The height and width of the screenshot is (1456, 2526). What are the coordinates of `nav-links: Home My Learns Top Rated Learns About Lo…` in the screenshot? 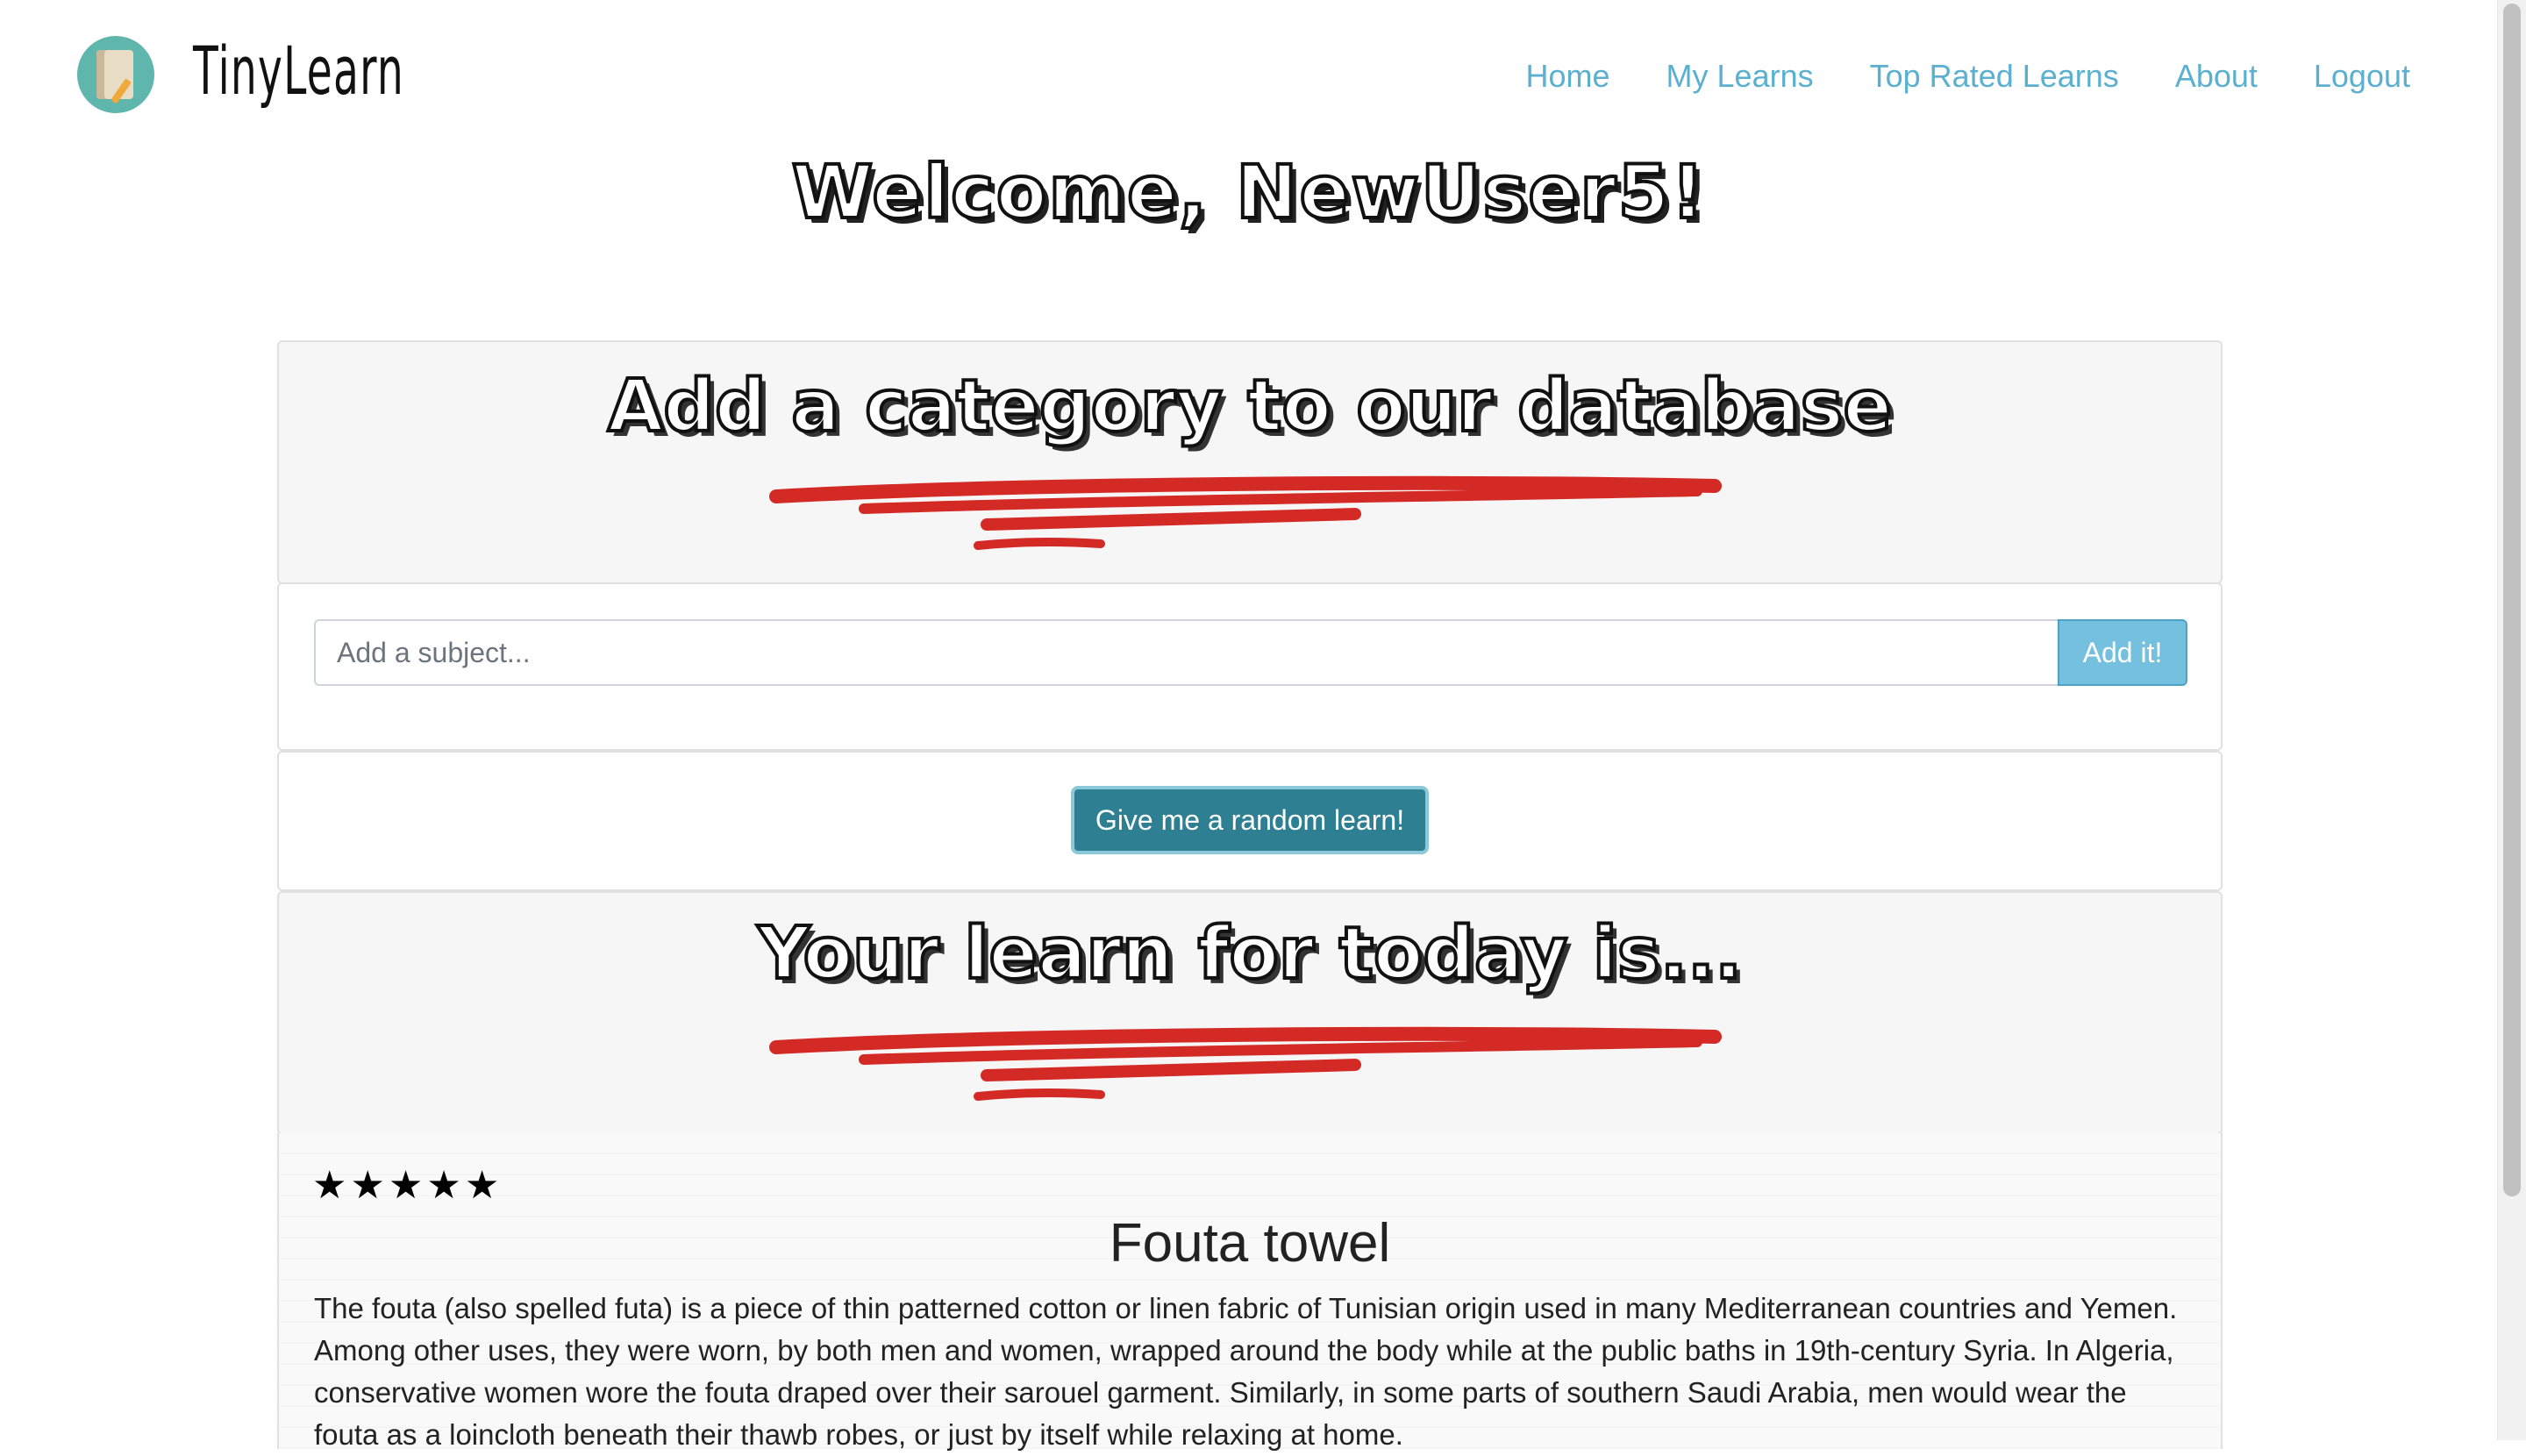 It's located at (1968, 76).